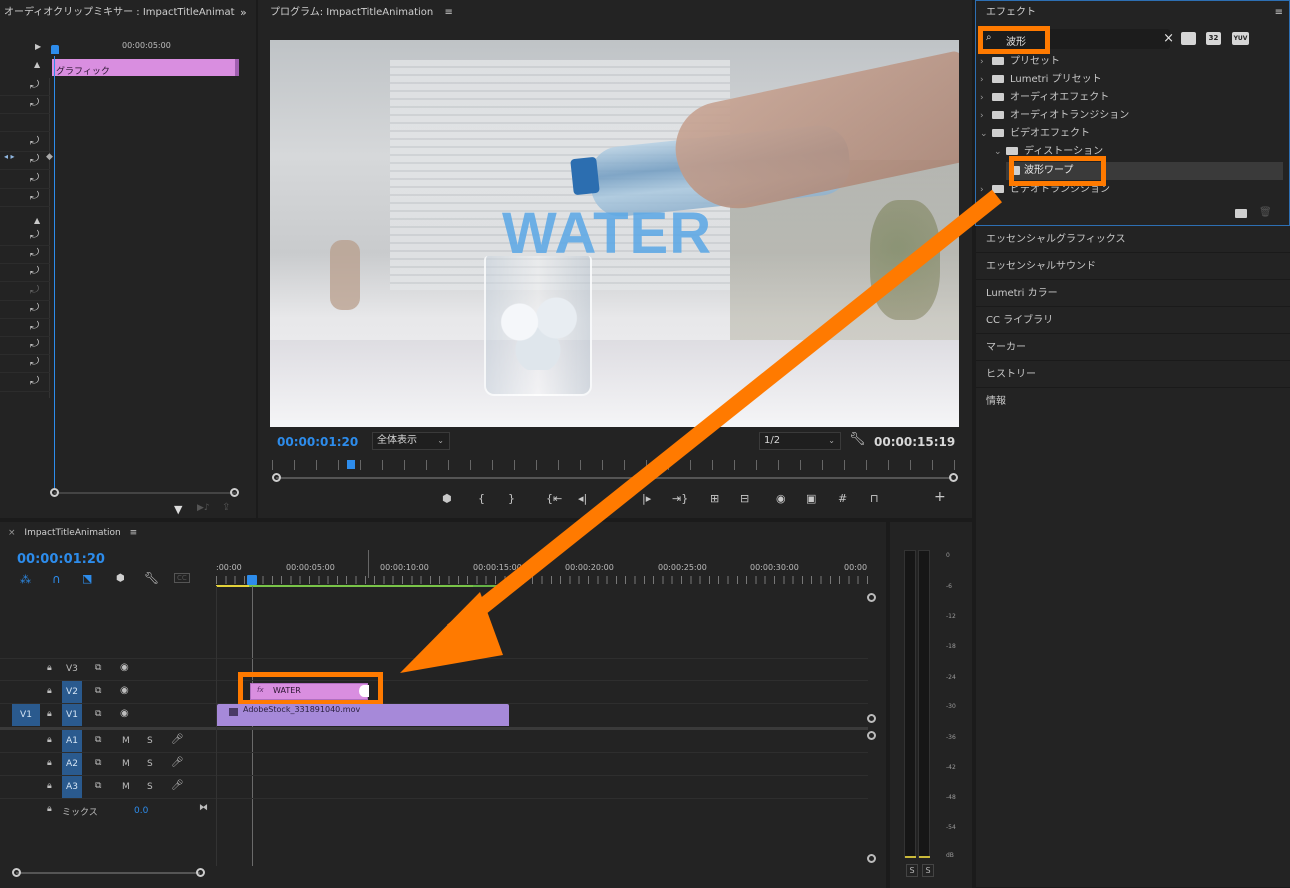 The width and height of the screenshot is (1290, 888). I want to click on timeline-playhead-marker, so click(252, 580).